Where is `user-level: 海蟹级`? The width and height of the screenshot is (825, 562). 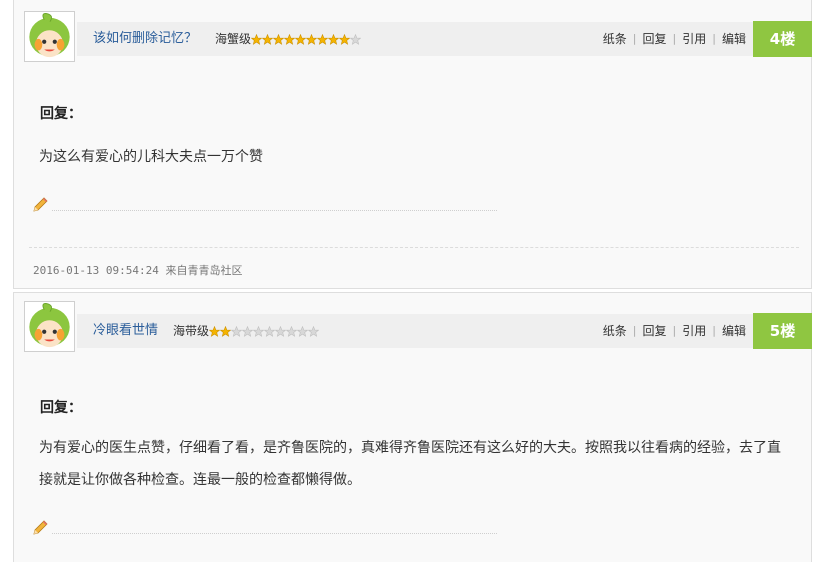
user-level: 海蟹级 is located at coordinates (233, 39).